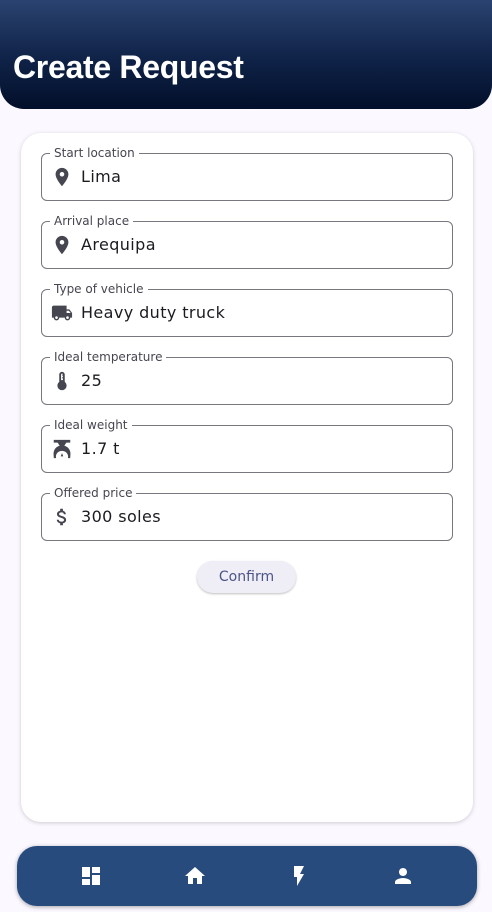 The height and width of the screenshot is (912, 492). What do you see at coordinates (247, 309) in the screenshot?
I see `vehicle-type-field: Type of vehicle Heavy duty truck` at bounding box center [247, 309].